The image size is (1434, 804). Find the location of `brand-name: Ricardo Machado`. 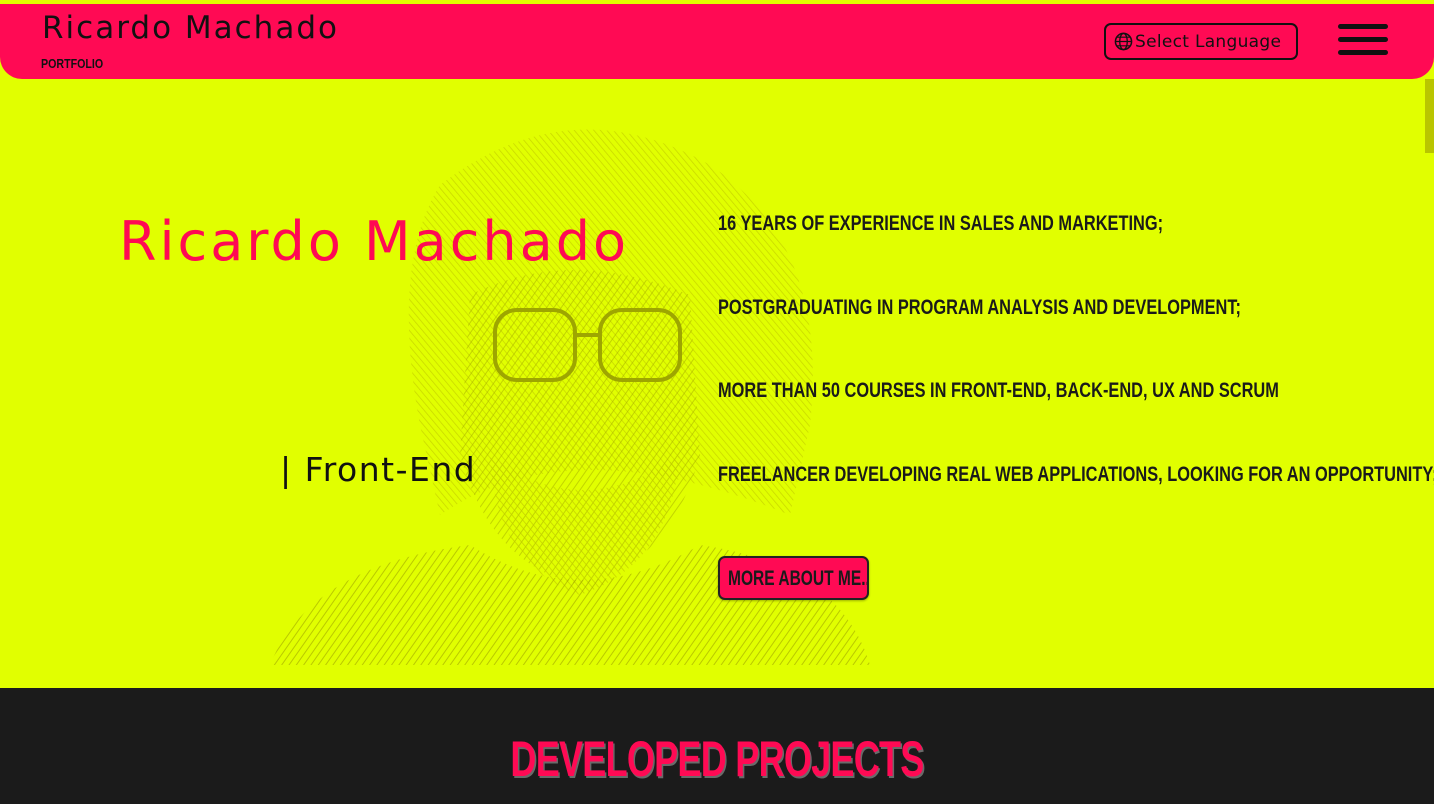

brand-name: Ricardo Machado is located at coordinates (190, 28).